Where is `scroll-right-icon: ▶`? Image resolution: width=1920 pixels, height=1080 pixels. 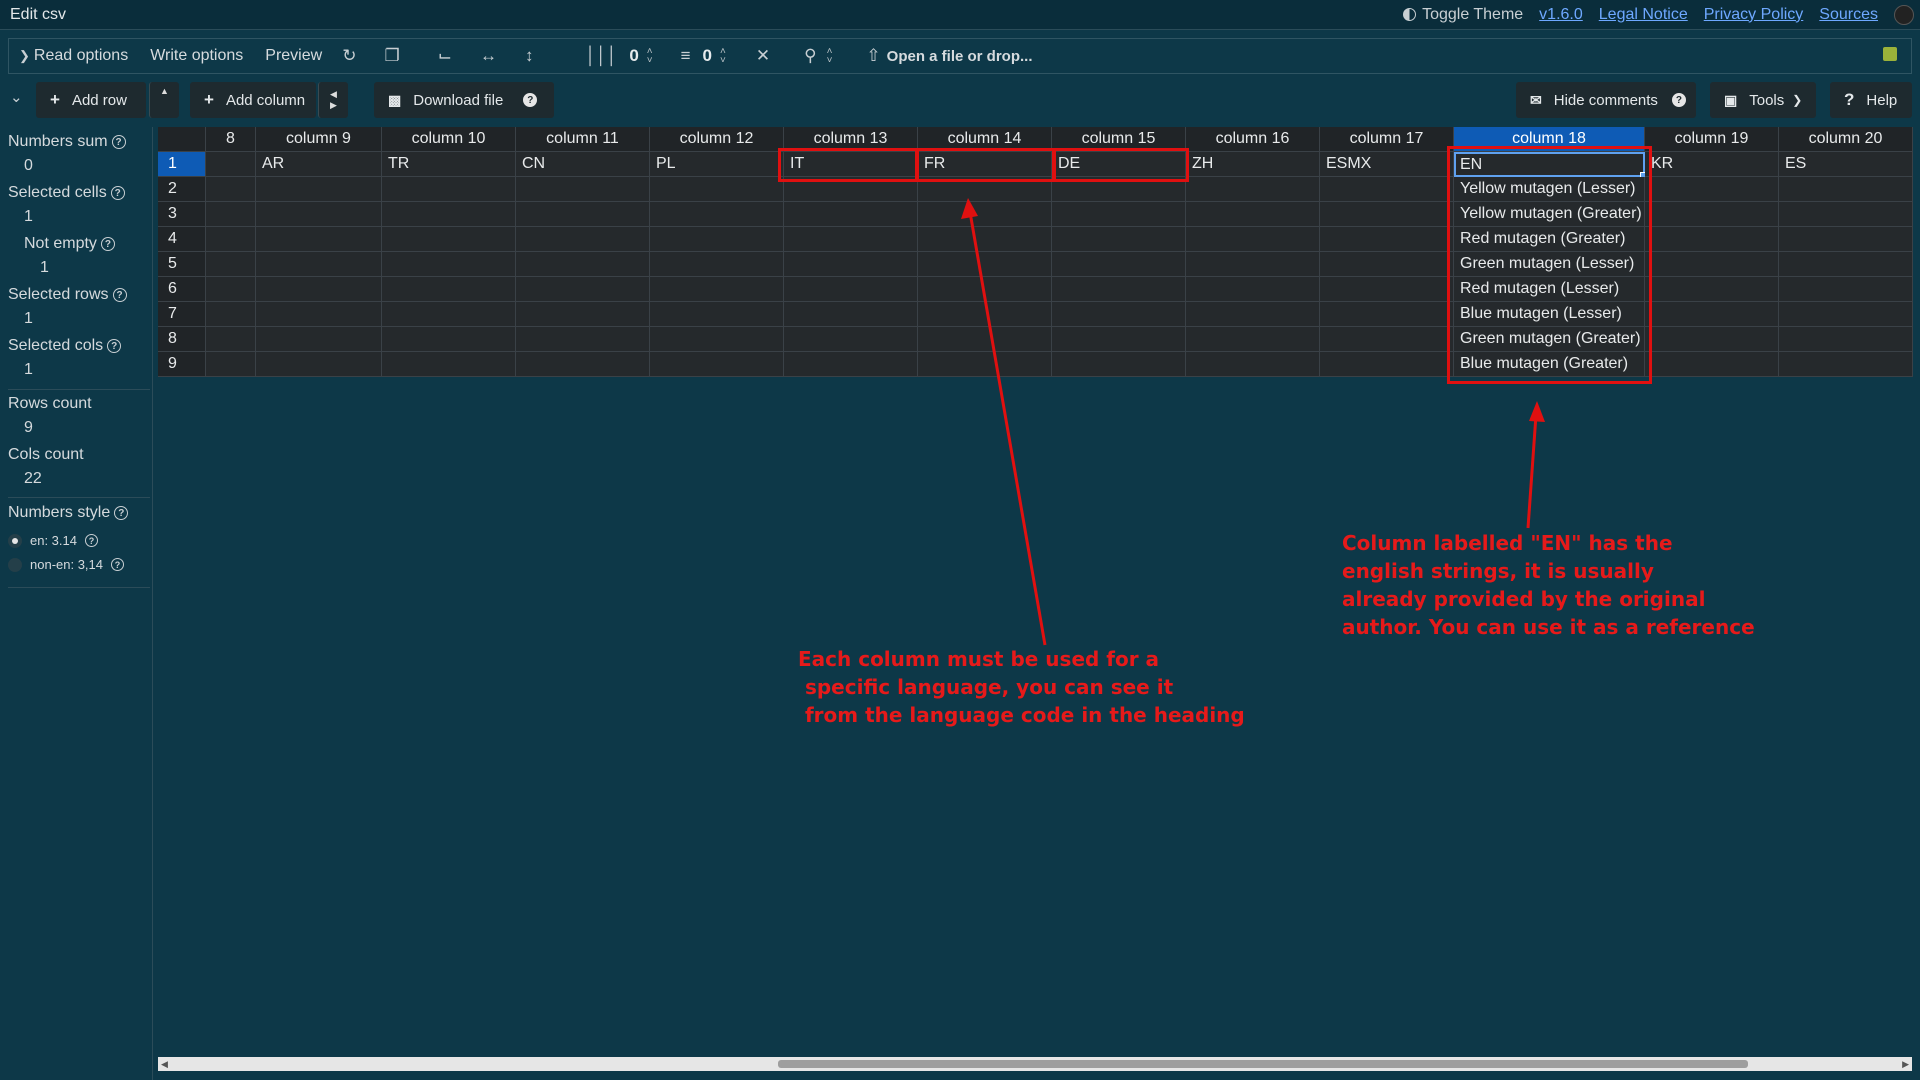 scroll-right-icon: ▶ is located at coordinates (1905, 1064).